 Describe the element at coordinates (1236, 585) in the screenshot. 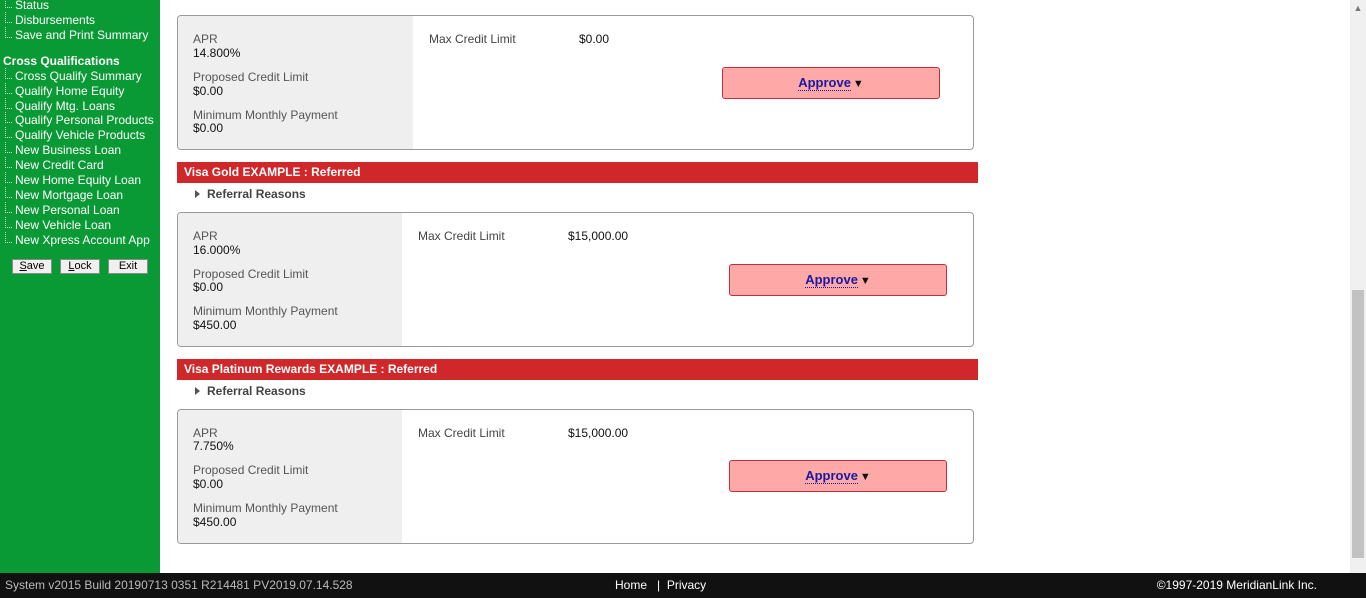

I see `copyright-text: ©1997-2019 MeridianLink Inc.` at that location.